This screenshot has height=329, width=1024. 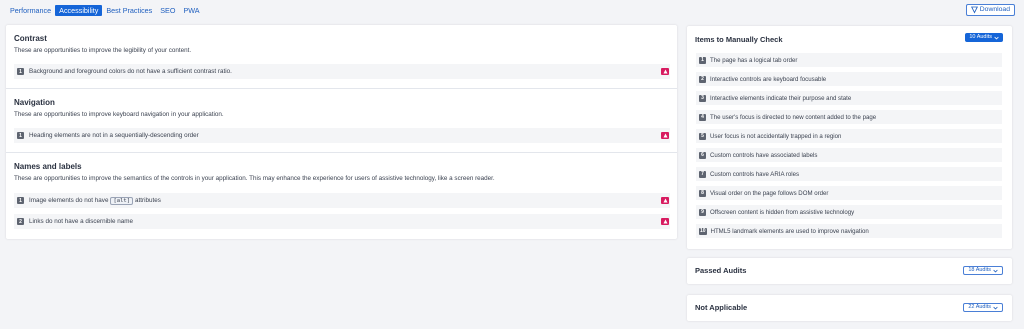 I want to click on item-number: 7, so click(x=702, y=174).